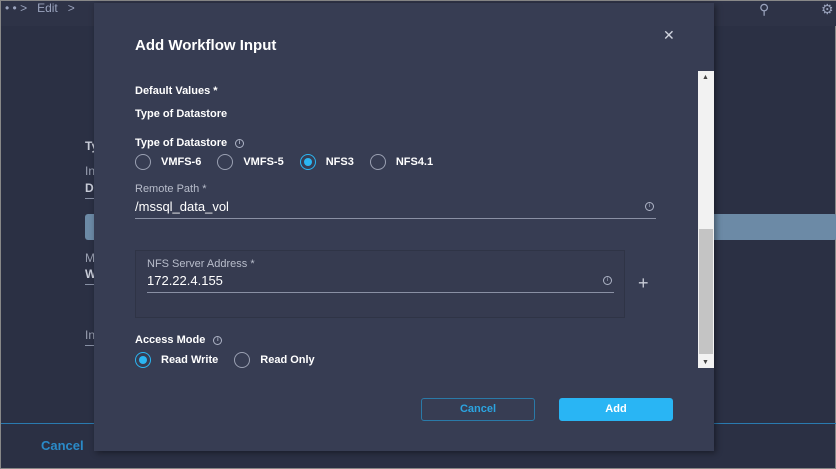  I want to click on remote-path-value: /mssql_data_vol, so click(182, 206).